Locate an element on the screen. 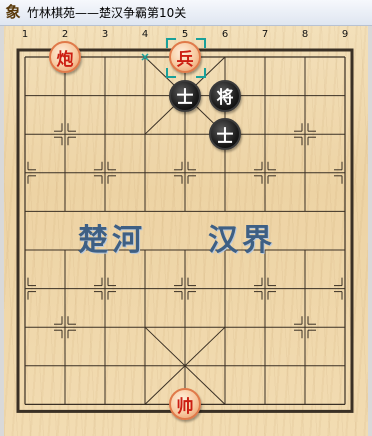  black-advisor-2-piece: 士 is located at coordinates (225, 134).